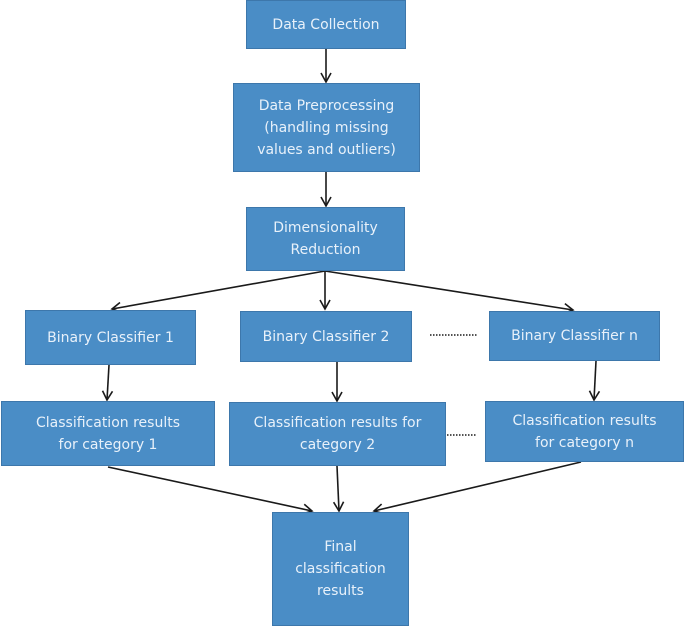  I want to click on arrow-results-1-to-final, so click(210, 490).